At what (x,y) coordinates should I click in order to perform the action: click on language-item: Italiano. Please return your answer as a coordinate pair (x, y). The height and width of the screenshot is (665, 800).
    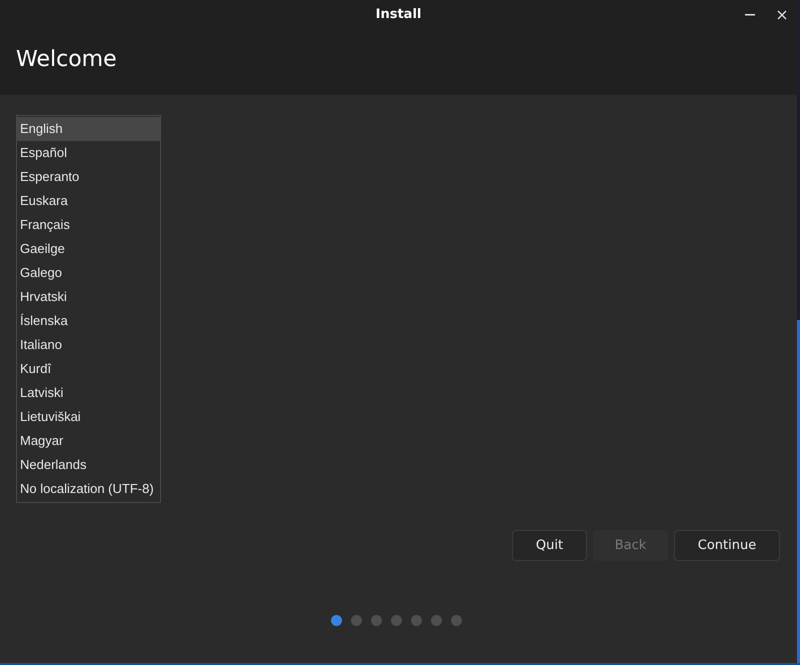
    Looking at the image, I should click on (88, 345).